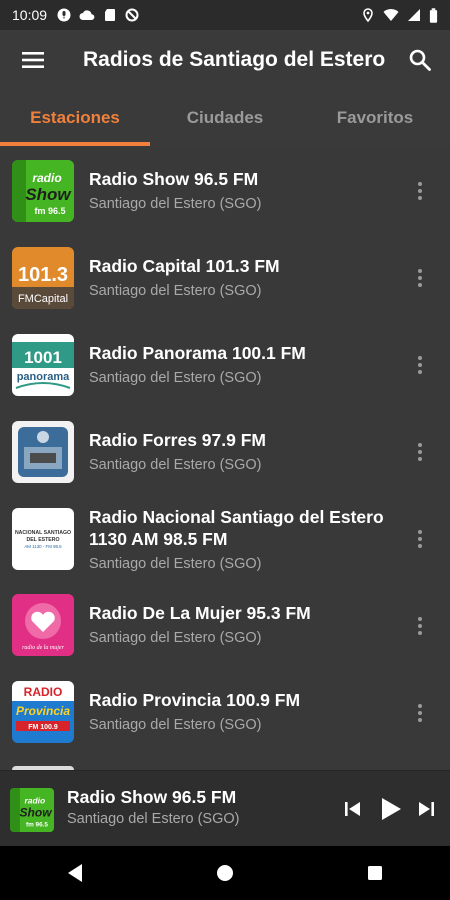 Image resolution: width=450 pixels, height=900 pixels. What do you see at coordinates (43, 533) in the screenshot?
I see `svg-text: NACIONAL SANTIAGO` at bounding box center [43, 533].